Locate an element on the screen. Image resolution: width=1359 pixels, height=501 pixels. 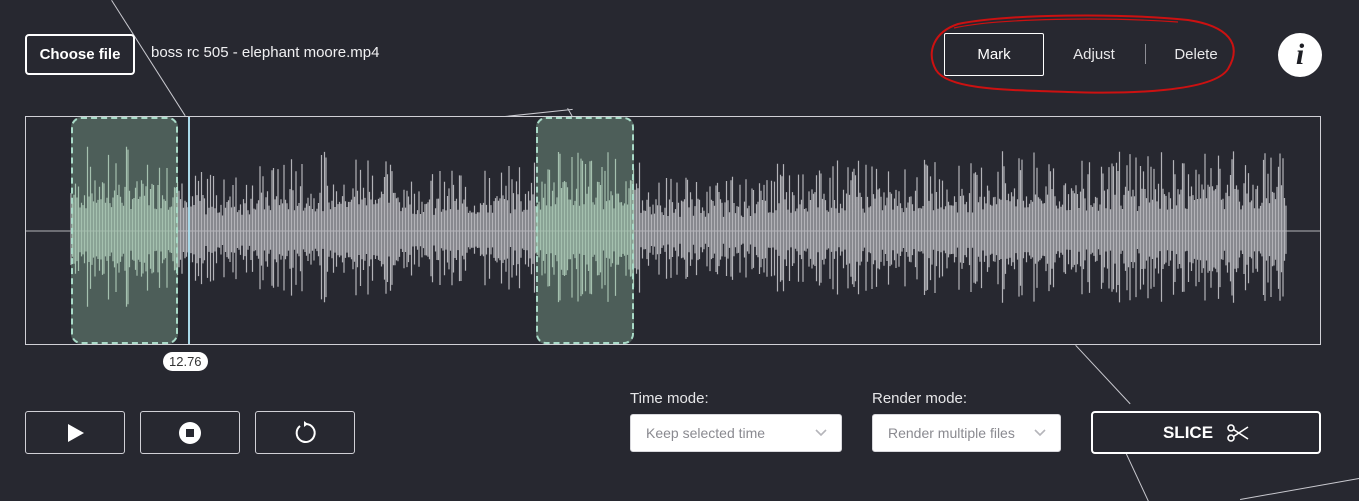
adjust-mode-button: Adjust is located at coordinates (1094, 54).